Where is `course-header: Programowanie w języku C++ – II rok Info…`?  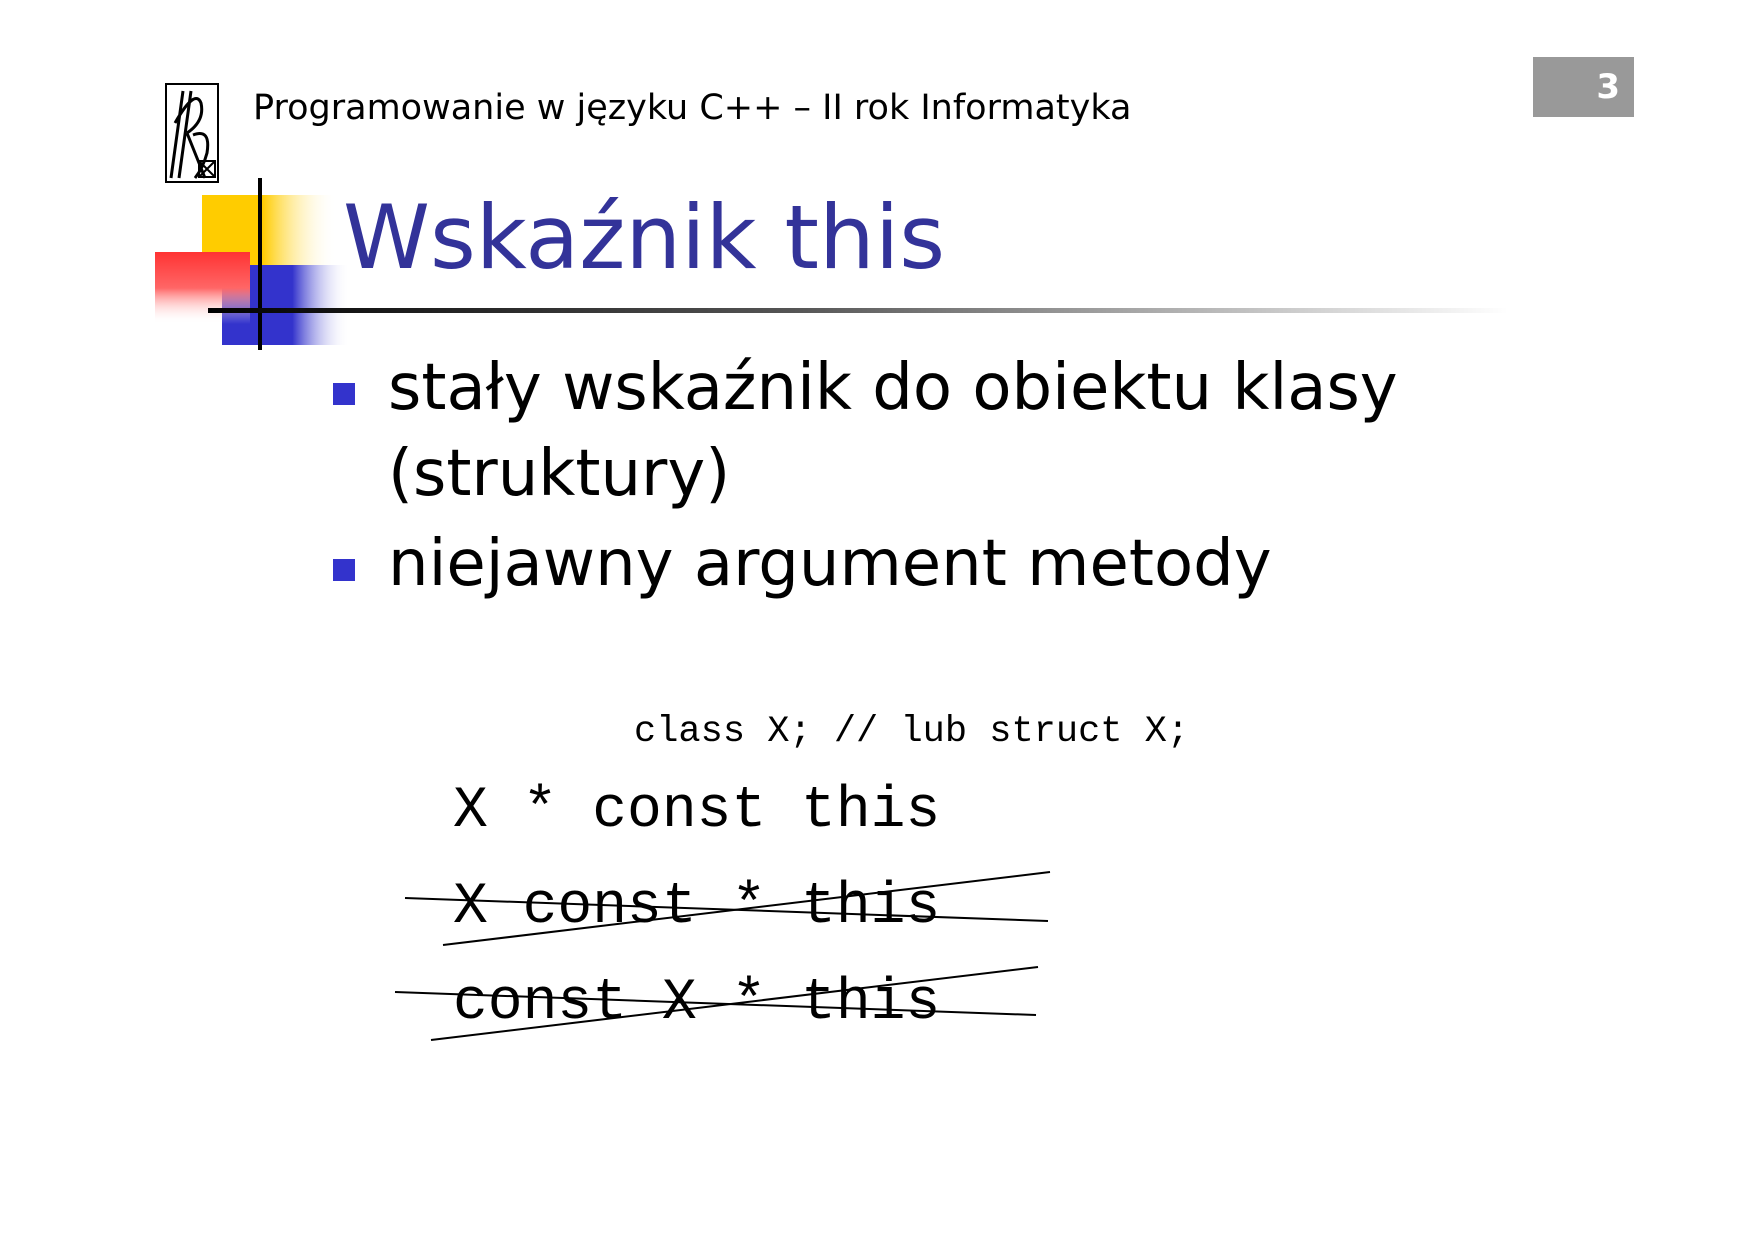 course-header: Programowanie w języku C++ – II rok Info… is located at coordinates (692, 108).